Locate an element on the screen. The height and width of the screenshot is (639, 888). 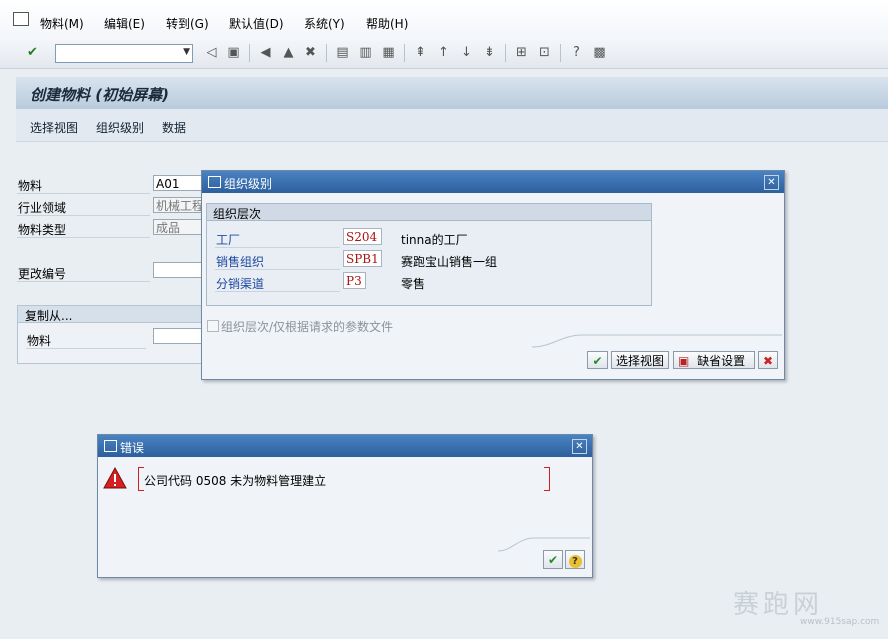
shortcut-icon: ⊡ is located at coordinates (544, 52).